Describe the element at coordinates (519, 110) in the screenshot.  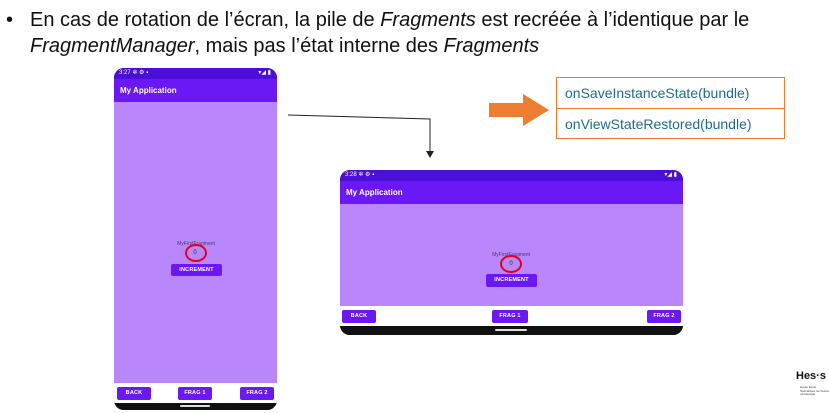
I see `orange-arrow-icon` at that location.